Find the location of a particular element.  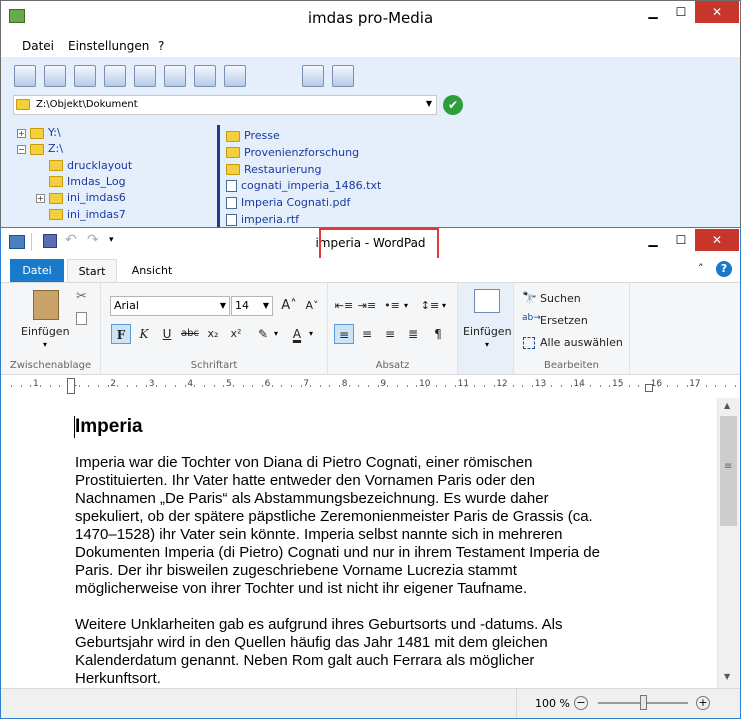

refresh-icon is located at coordinates (205, 76).